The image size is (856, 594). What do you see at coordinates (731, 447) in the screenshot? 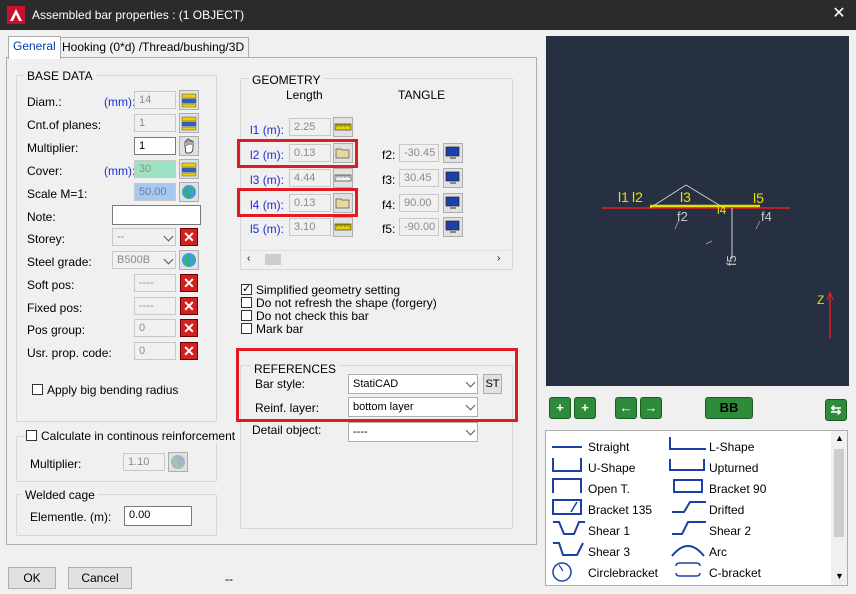
I see `shape-l-shape: L-Shape` at bounding box center [731, 447].